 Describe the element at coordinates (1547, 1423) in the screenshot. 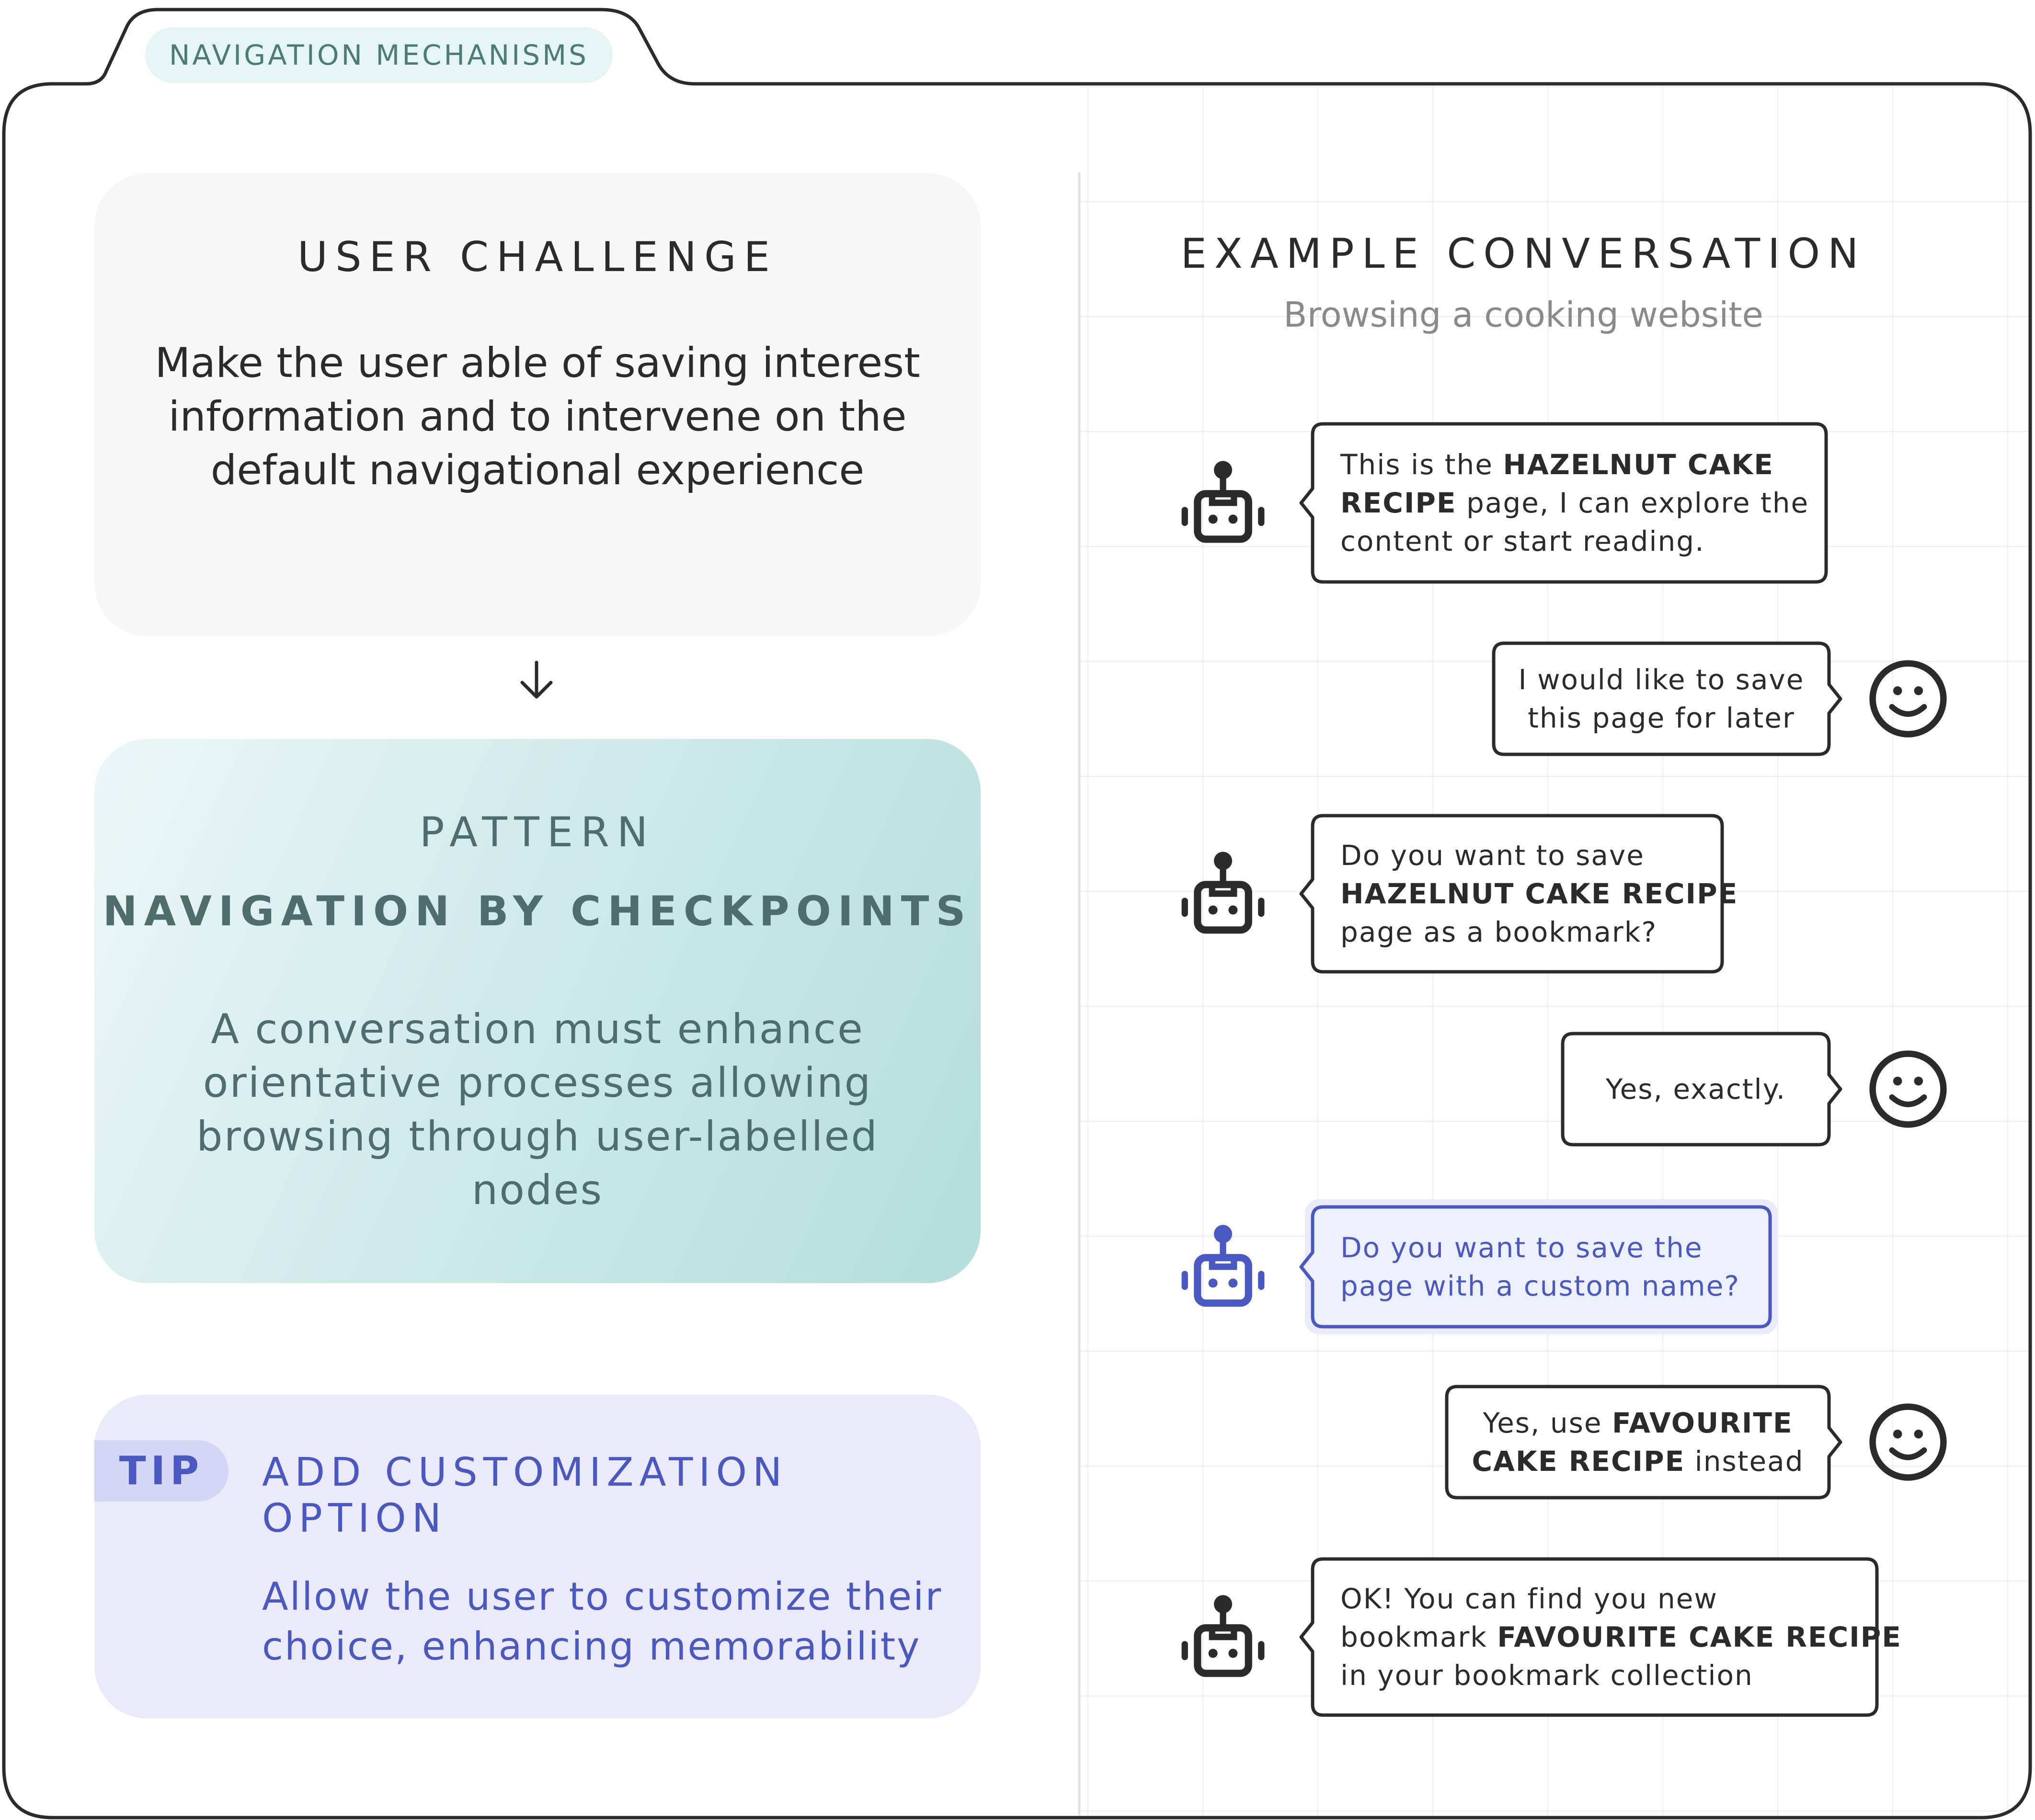

I see `message-span: Yes, use` at that location.